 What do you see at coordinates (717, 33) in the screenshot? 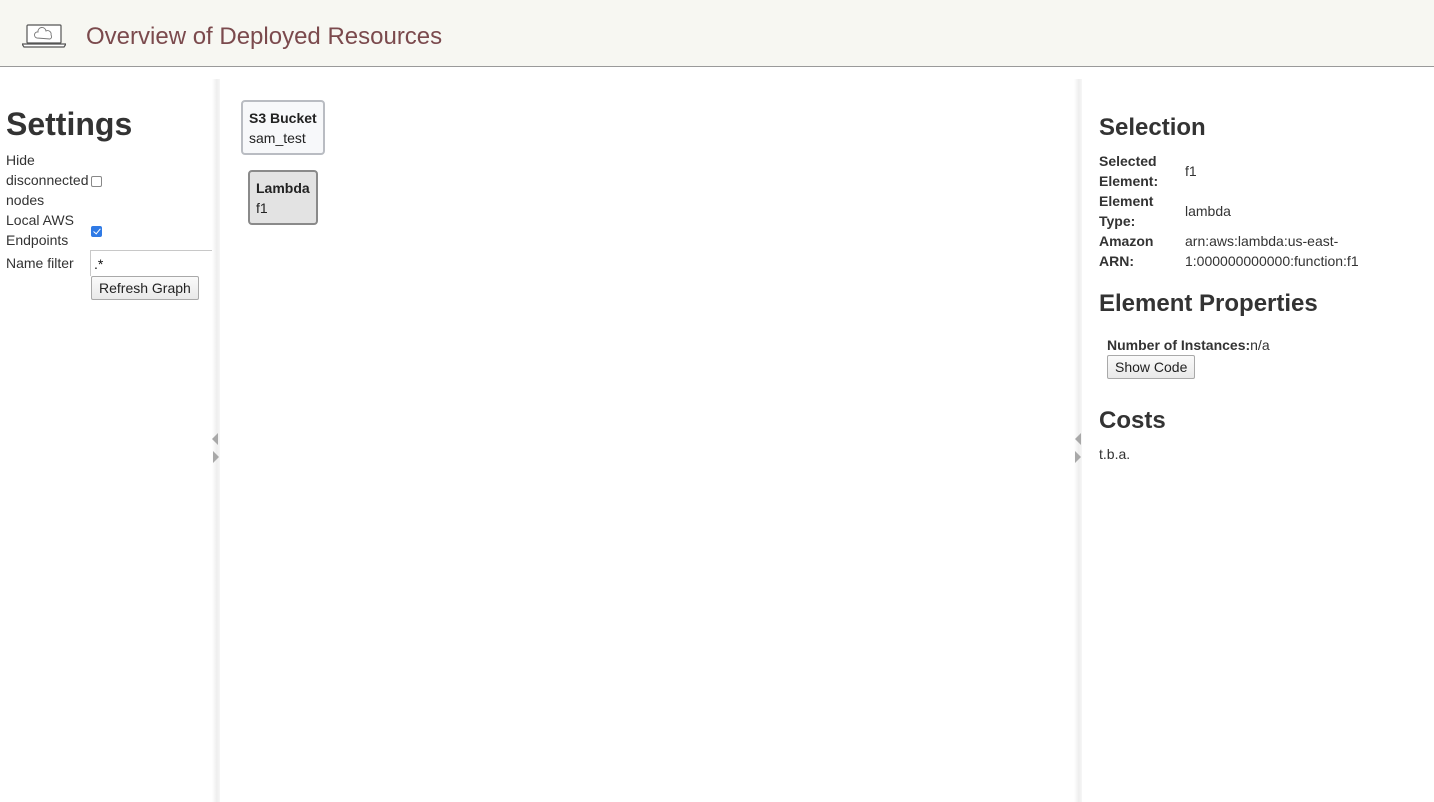
I see `app-header: Overview of Deployed Resources` at bounding box center [717, 33].